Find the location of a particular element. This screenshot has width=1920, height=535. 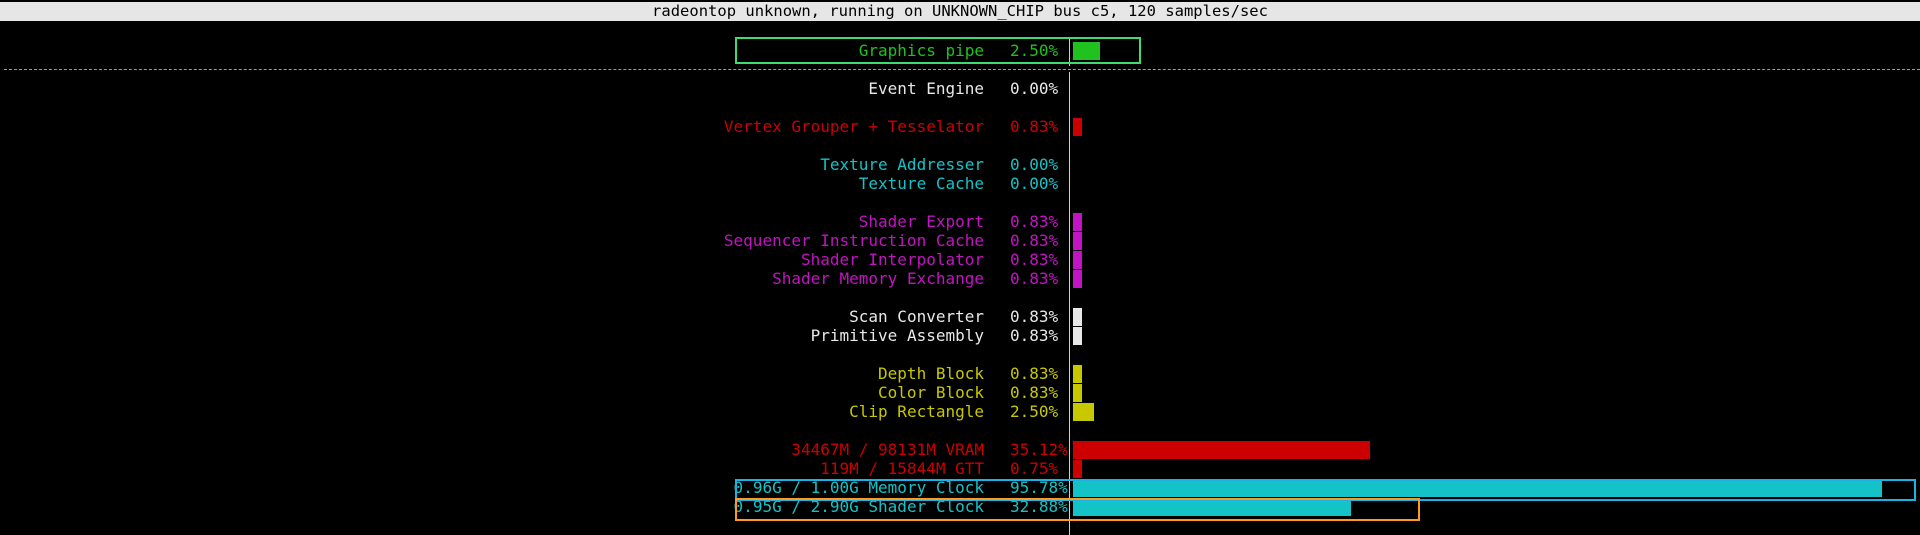

highlight-box-shader-clock is located at coordinates (1077, 509).